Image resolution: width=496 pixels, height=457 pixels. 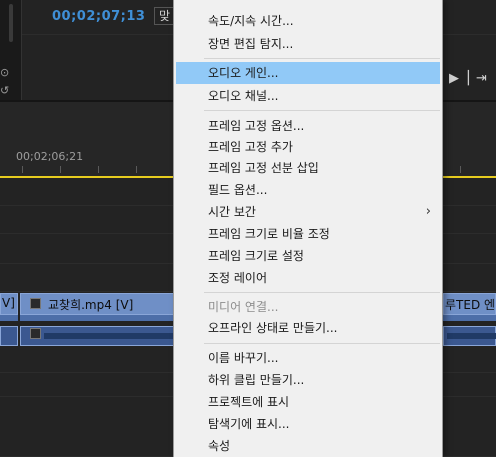 I want to click on menu-item-properties: 속성, so click(x=308, y=446).